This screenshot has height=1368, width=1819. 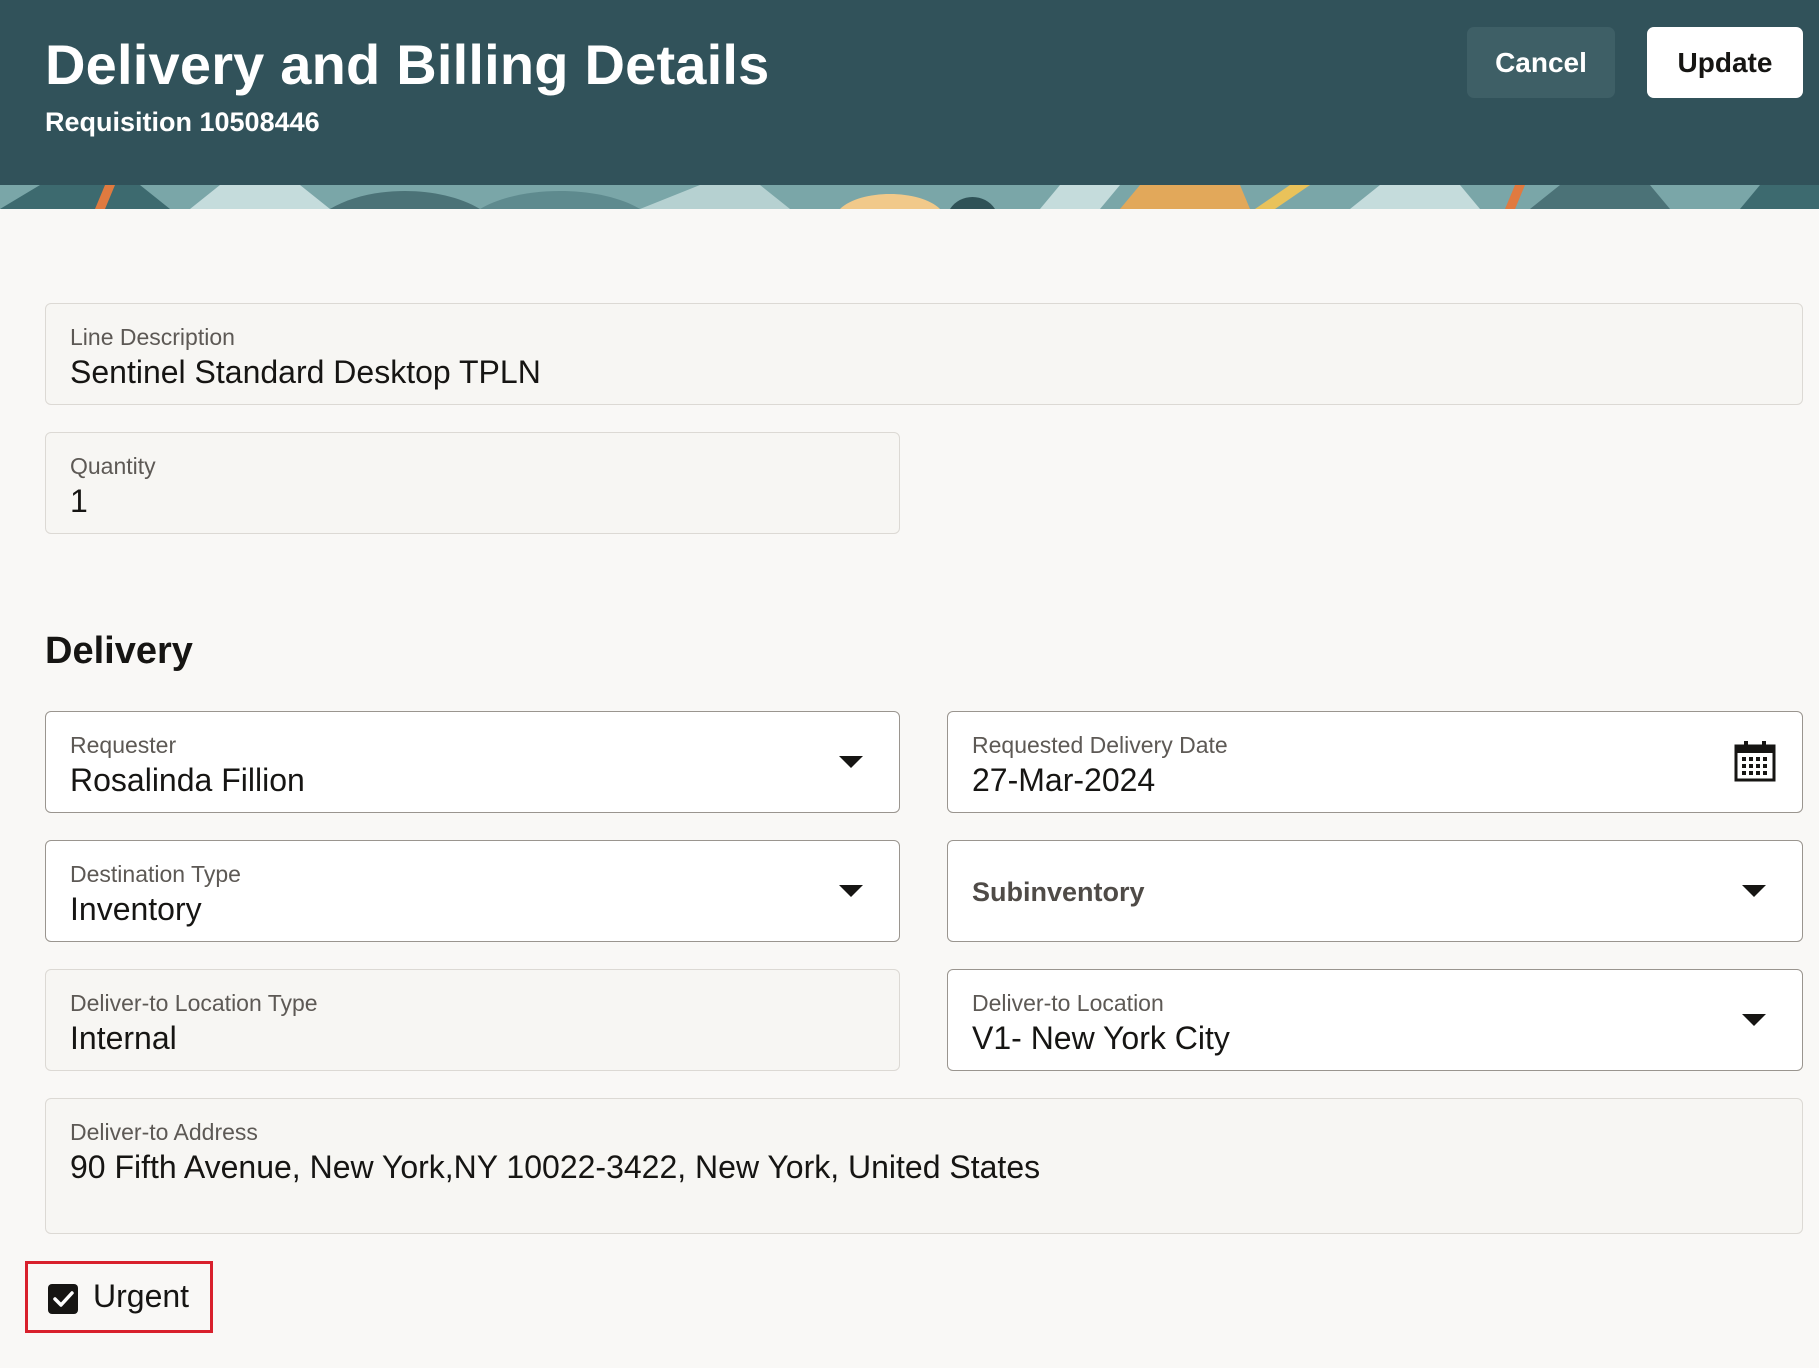 What do you see at coordinates (1375, 891) in the screenshot?
I see `subinventory-select: Subinventory` at bounding box center [1375, 891].